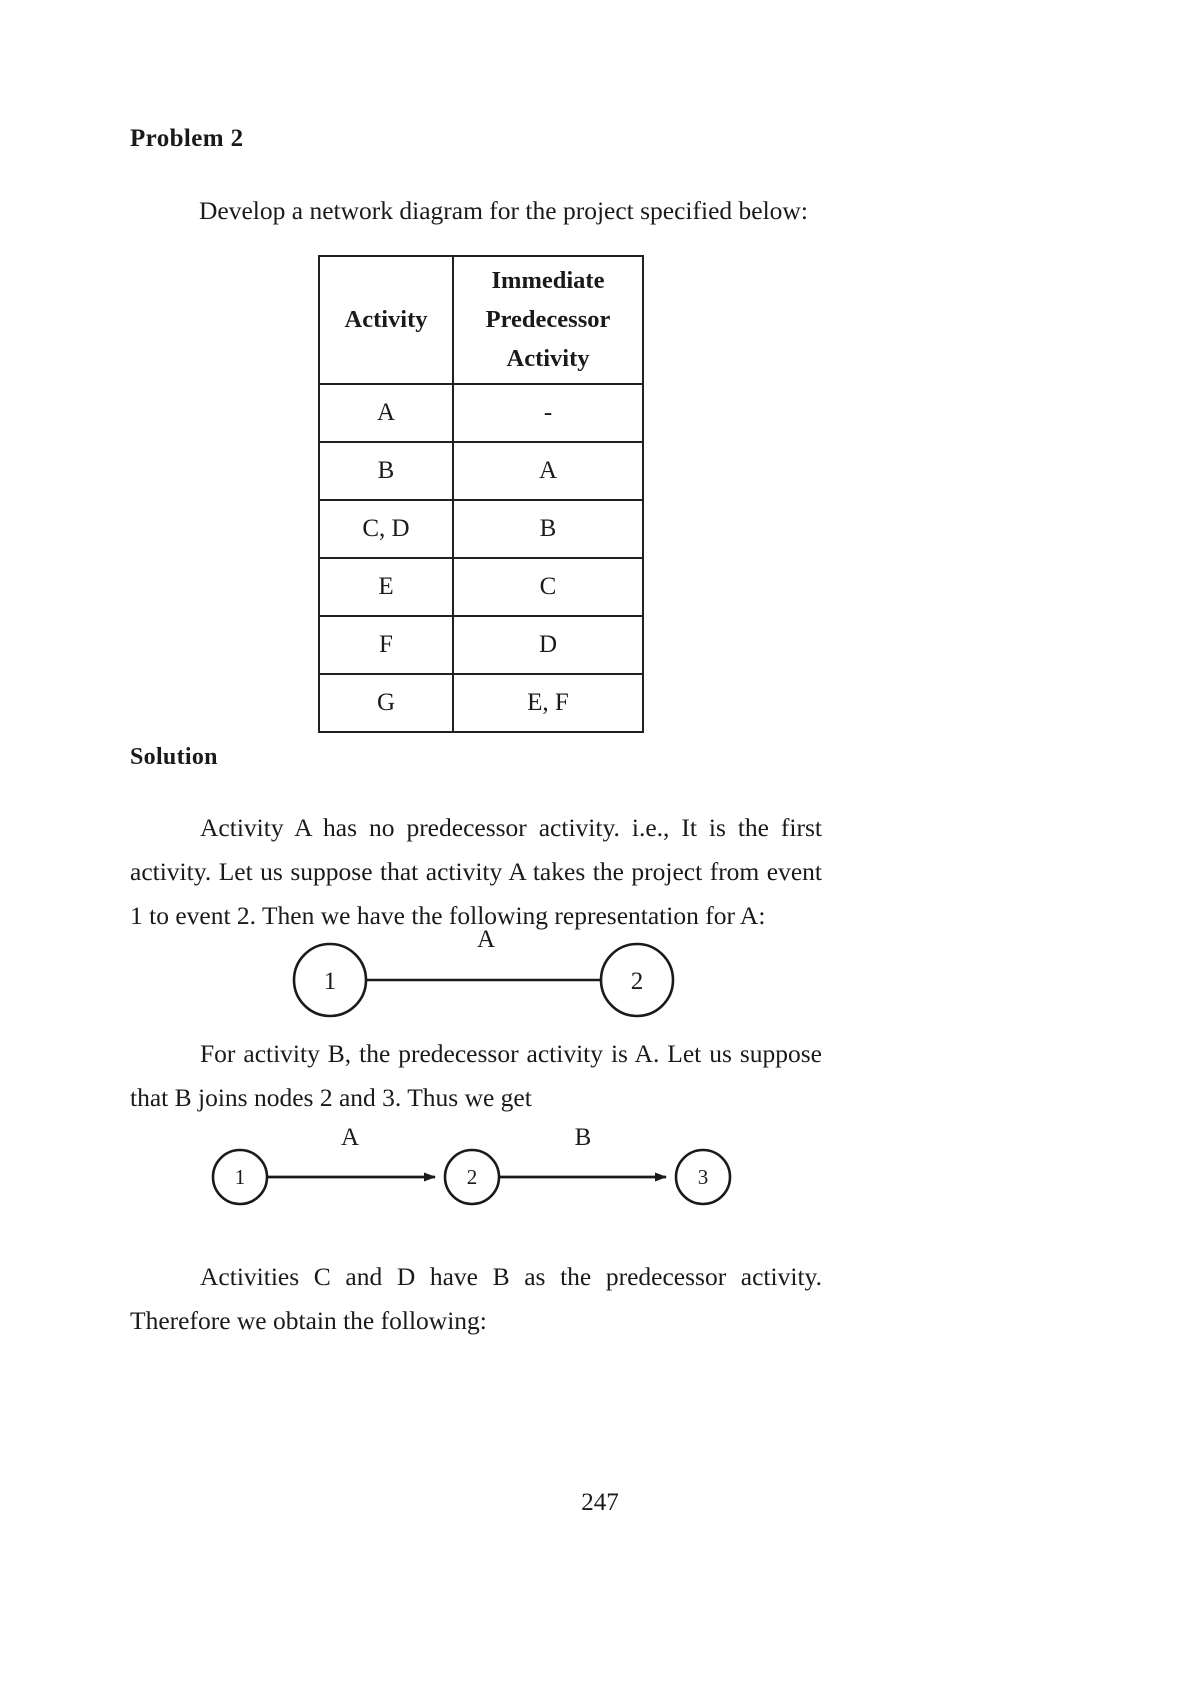  Describe the element at coordinates (548, 280) in the screenshot. I see `header-line-1: Immediate` at that location.